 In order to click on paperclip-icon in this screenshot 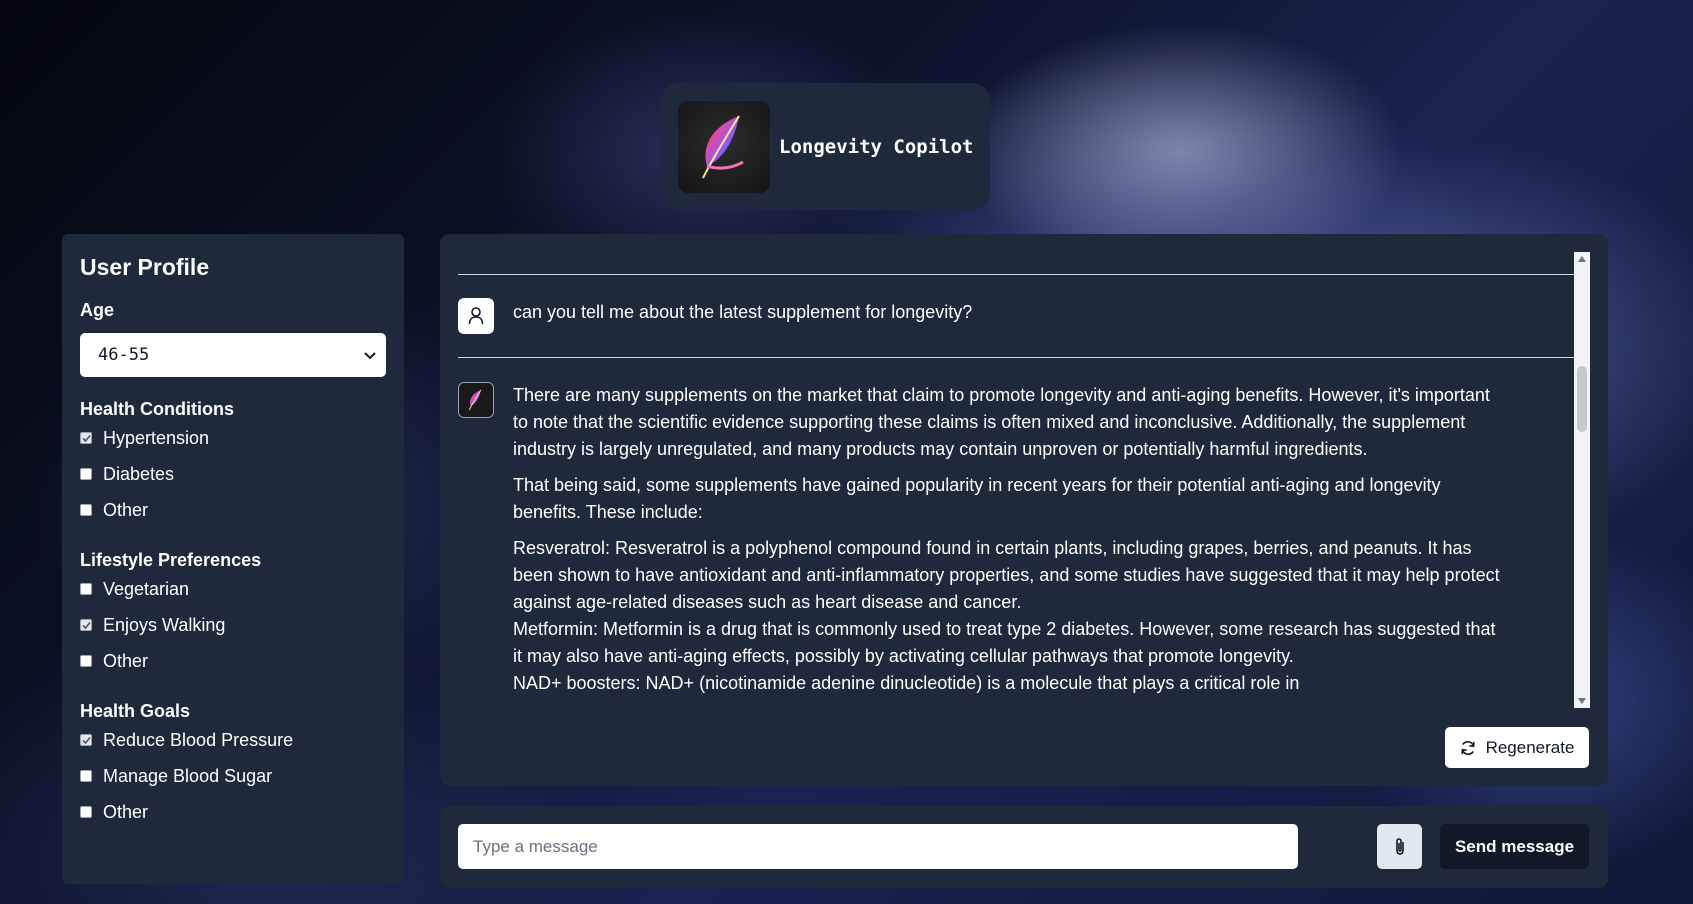, I will do `click(1399, 846)`.